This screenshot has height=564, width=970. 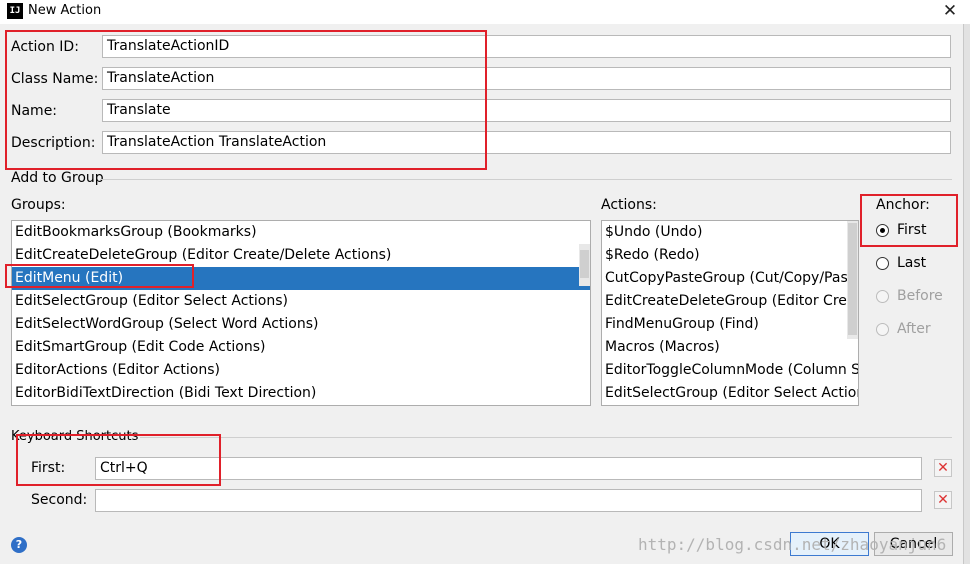 What do you see at coordinates (730, 278) in the screenshot?
I see `list-item: CutCopyPasteGroup (Cut/Copy/Paste` at bounding box center [730, 278].